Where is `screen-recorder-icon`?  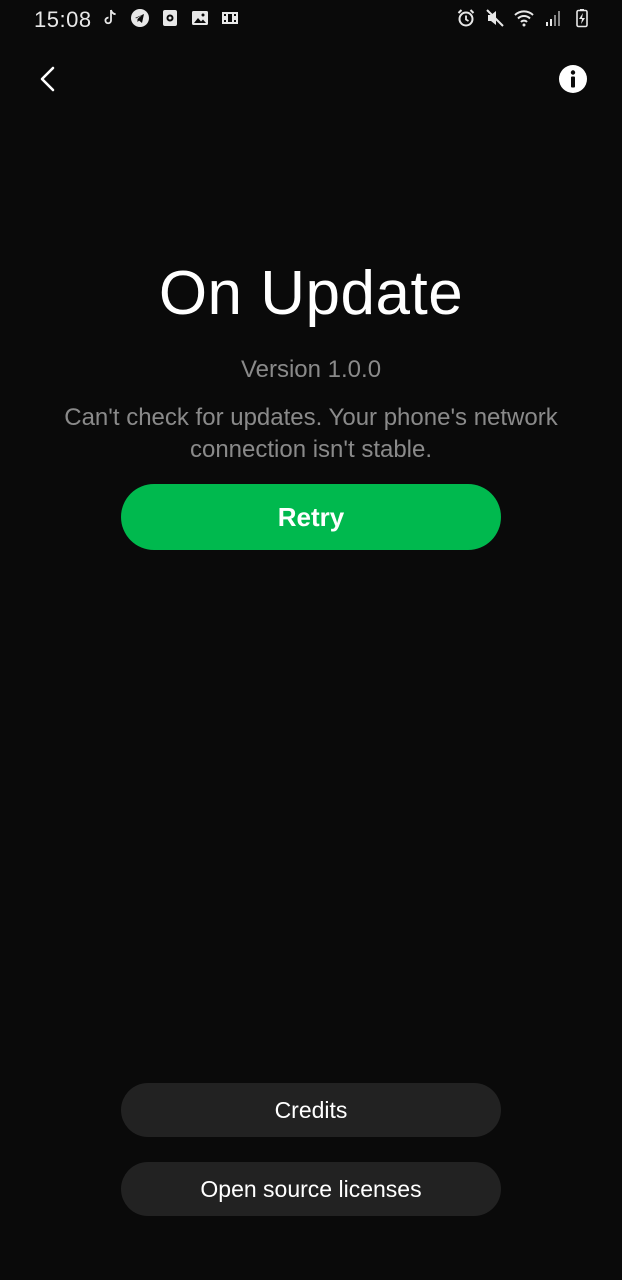 screen-recorder-icon is located at coordinates (170, 18).